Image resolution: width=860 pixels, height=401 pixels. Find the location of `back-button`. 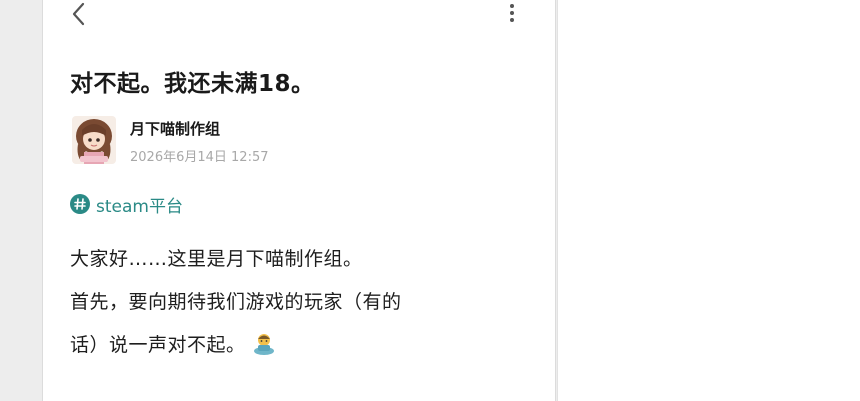

back-button is located at coordinates (79, 14).